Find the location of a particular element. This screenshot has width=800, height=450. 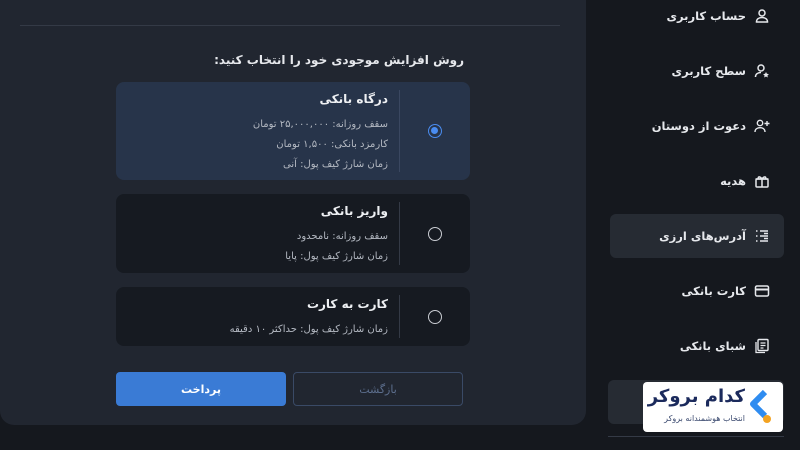

logo-mark-icon is located at coordinates (760, 406).